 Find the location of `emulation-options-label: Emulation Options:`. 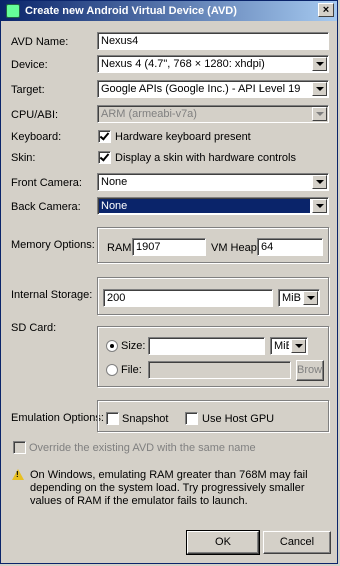

emulation-options-label: Emulation Options: is located at coordinates (57, 418).